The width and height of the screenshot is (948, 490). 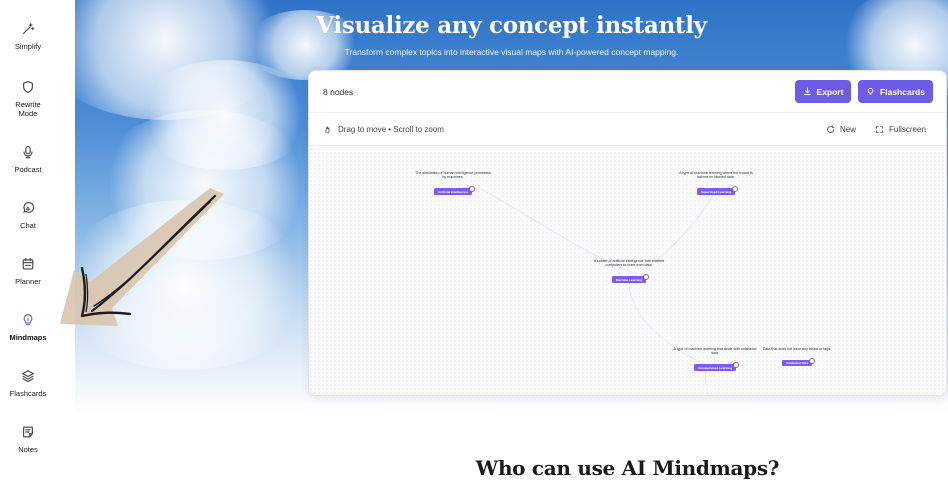 I want to click on fullscreen-button: Fullscreen, so click(x=900, y=129).